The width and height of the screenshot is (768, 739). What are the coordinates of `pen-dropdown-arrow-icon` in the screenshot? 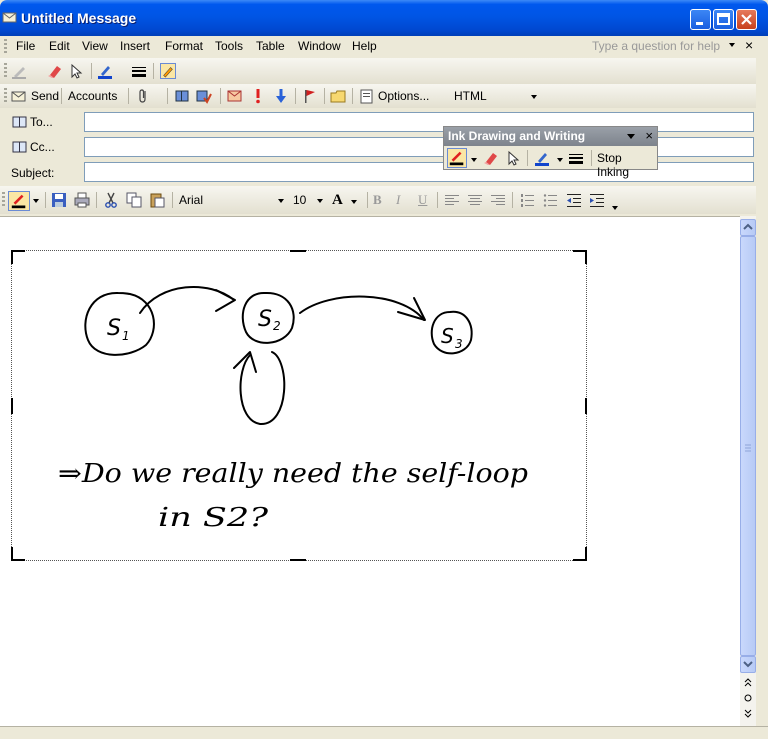 It's located at (474, 160).